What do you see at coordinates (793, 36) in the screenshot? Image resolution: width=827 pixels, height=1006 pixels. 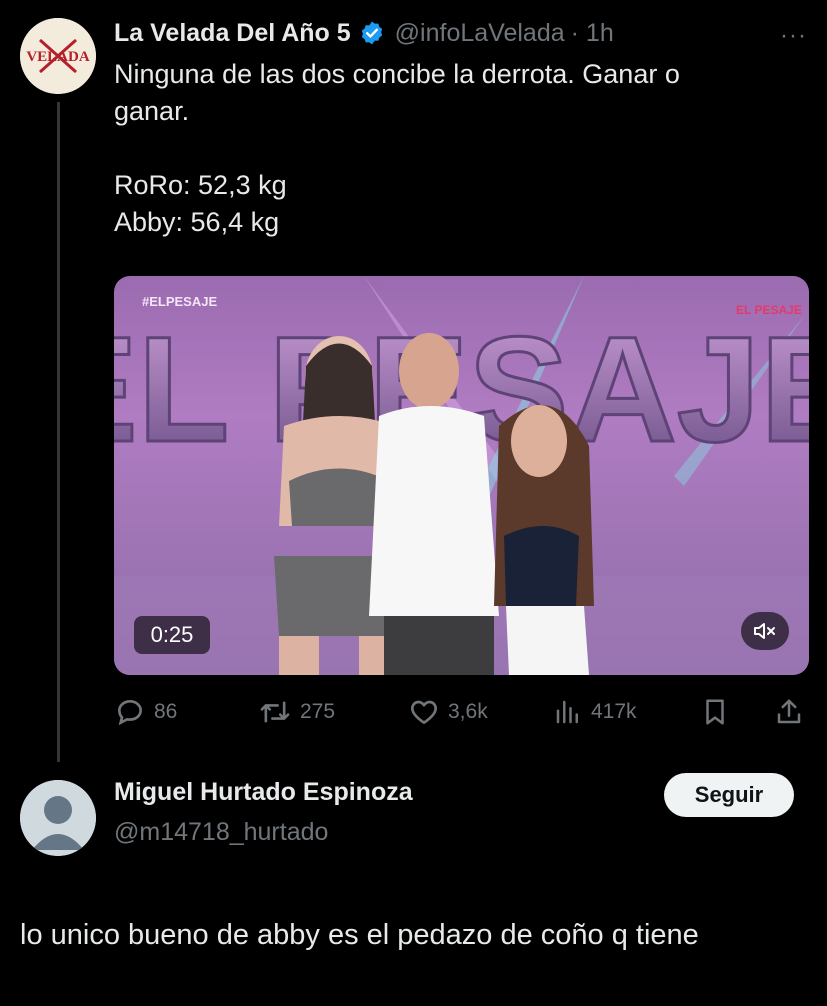 I see `more-options-icon: ···` at bounding box center [793, 36].